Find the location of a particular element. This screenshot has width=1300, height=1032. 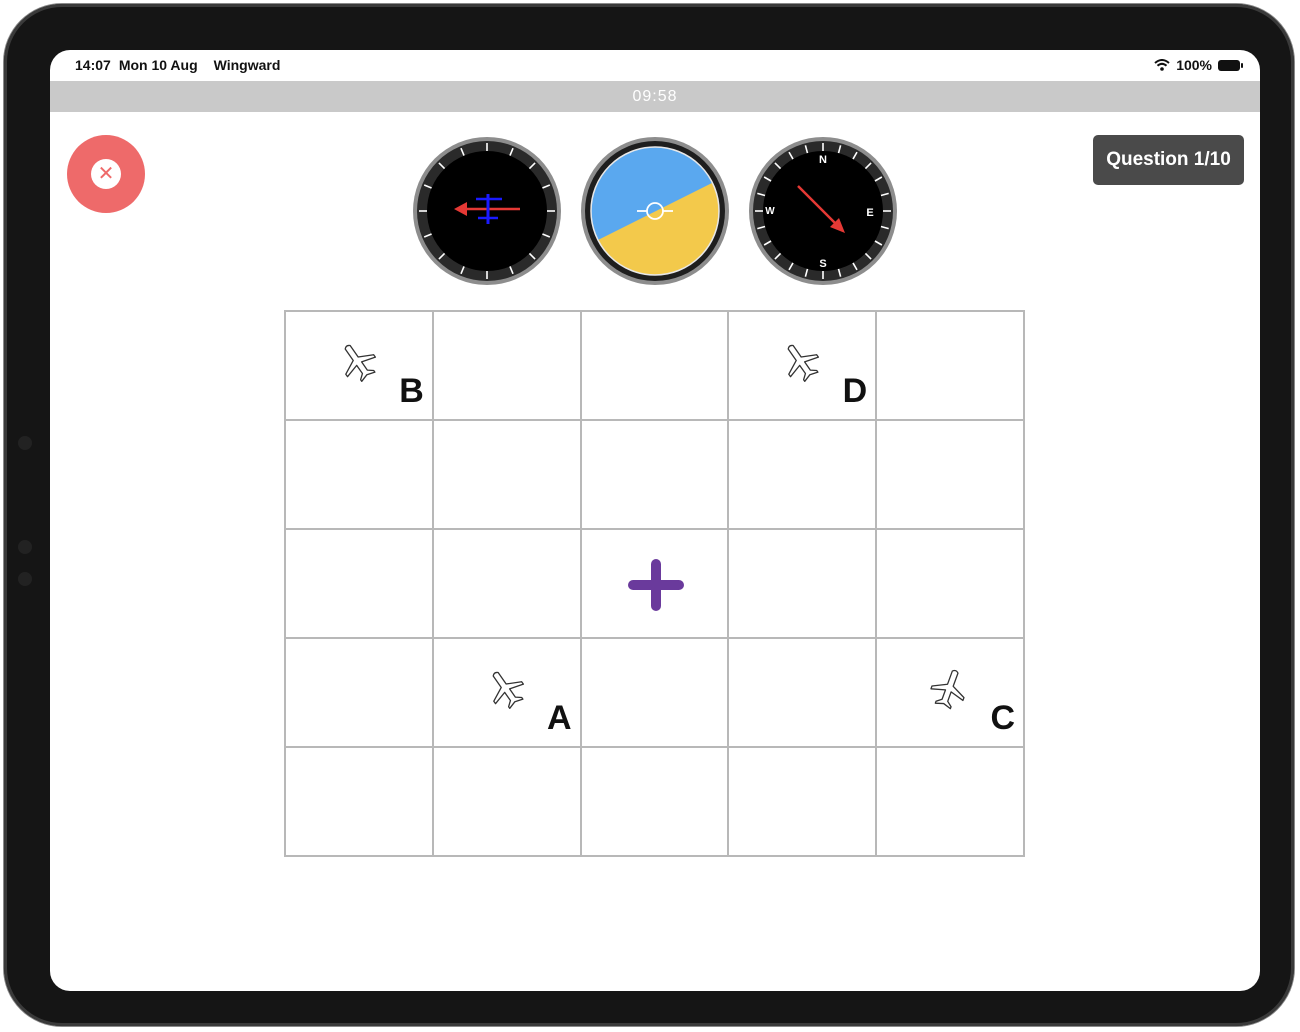

close-icon: ✕ is located at coordinates (106, 174).